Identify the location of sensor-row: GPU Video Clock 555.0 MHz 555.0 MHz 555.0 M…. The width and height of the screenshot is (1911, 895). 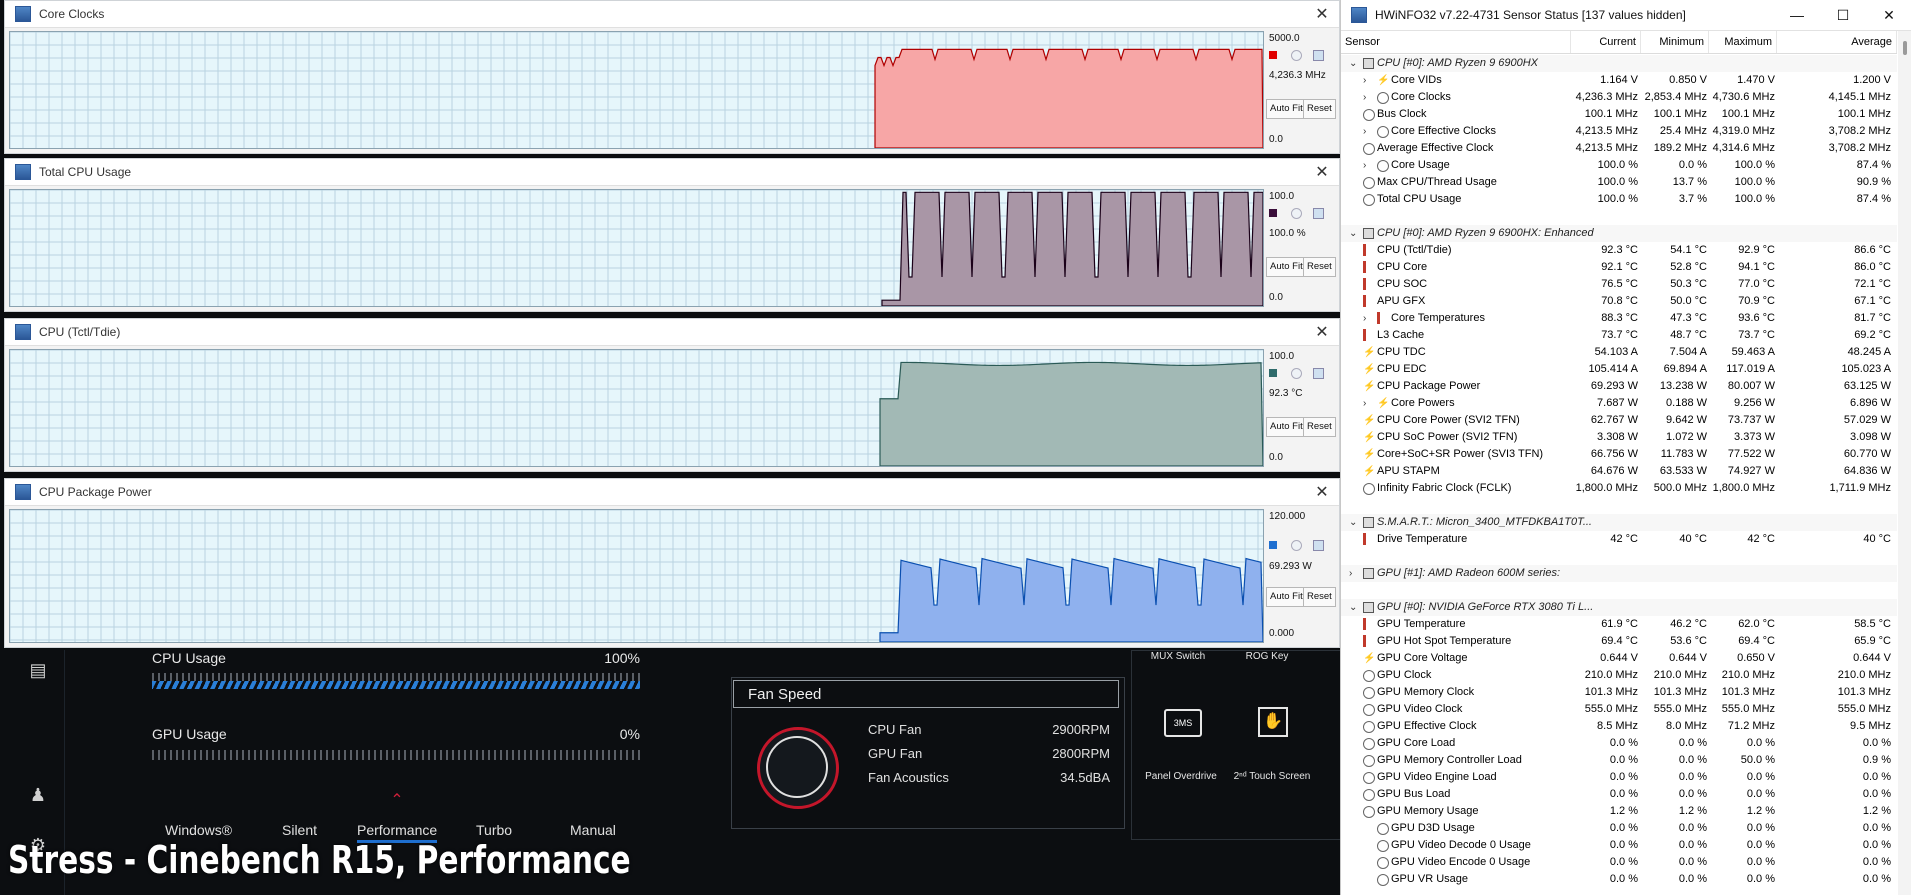
(1619, 709).